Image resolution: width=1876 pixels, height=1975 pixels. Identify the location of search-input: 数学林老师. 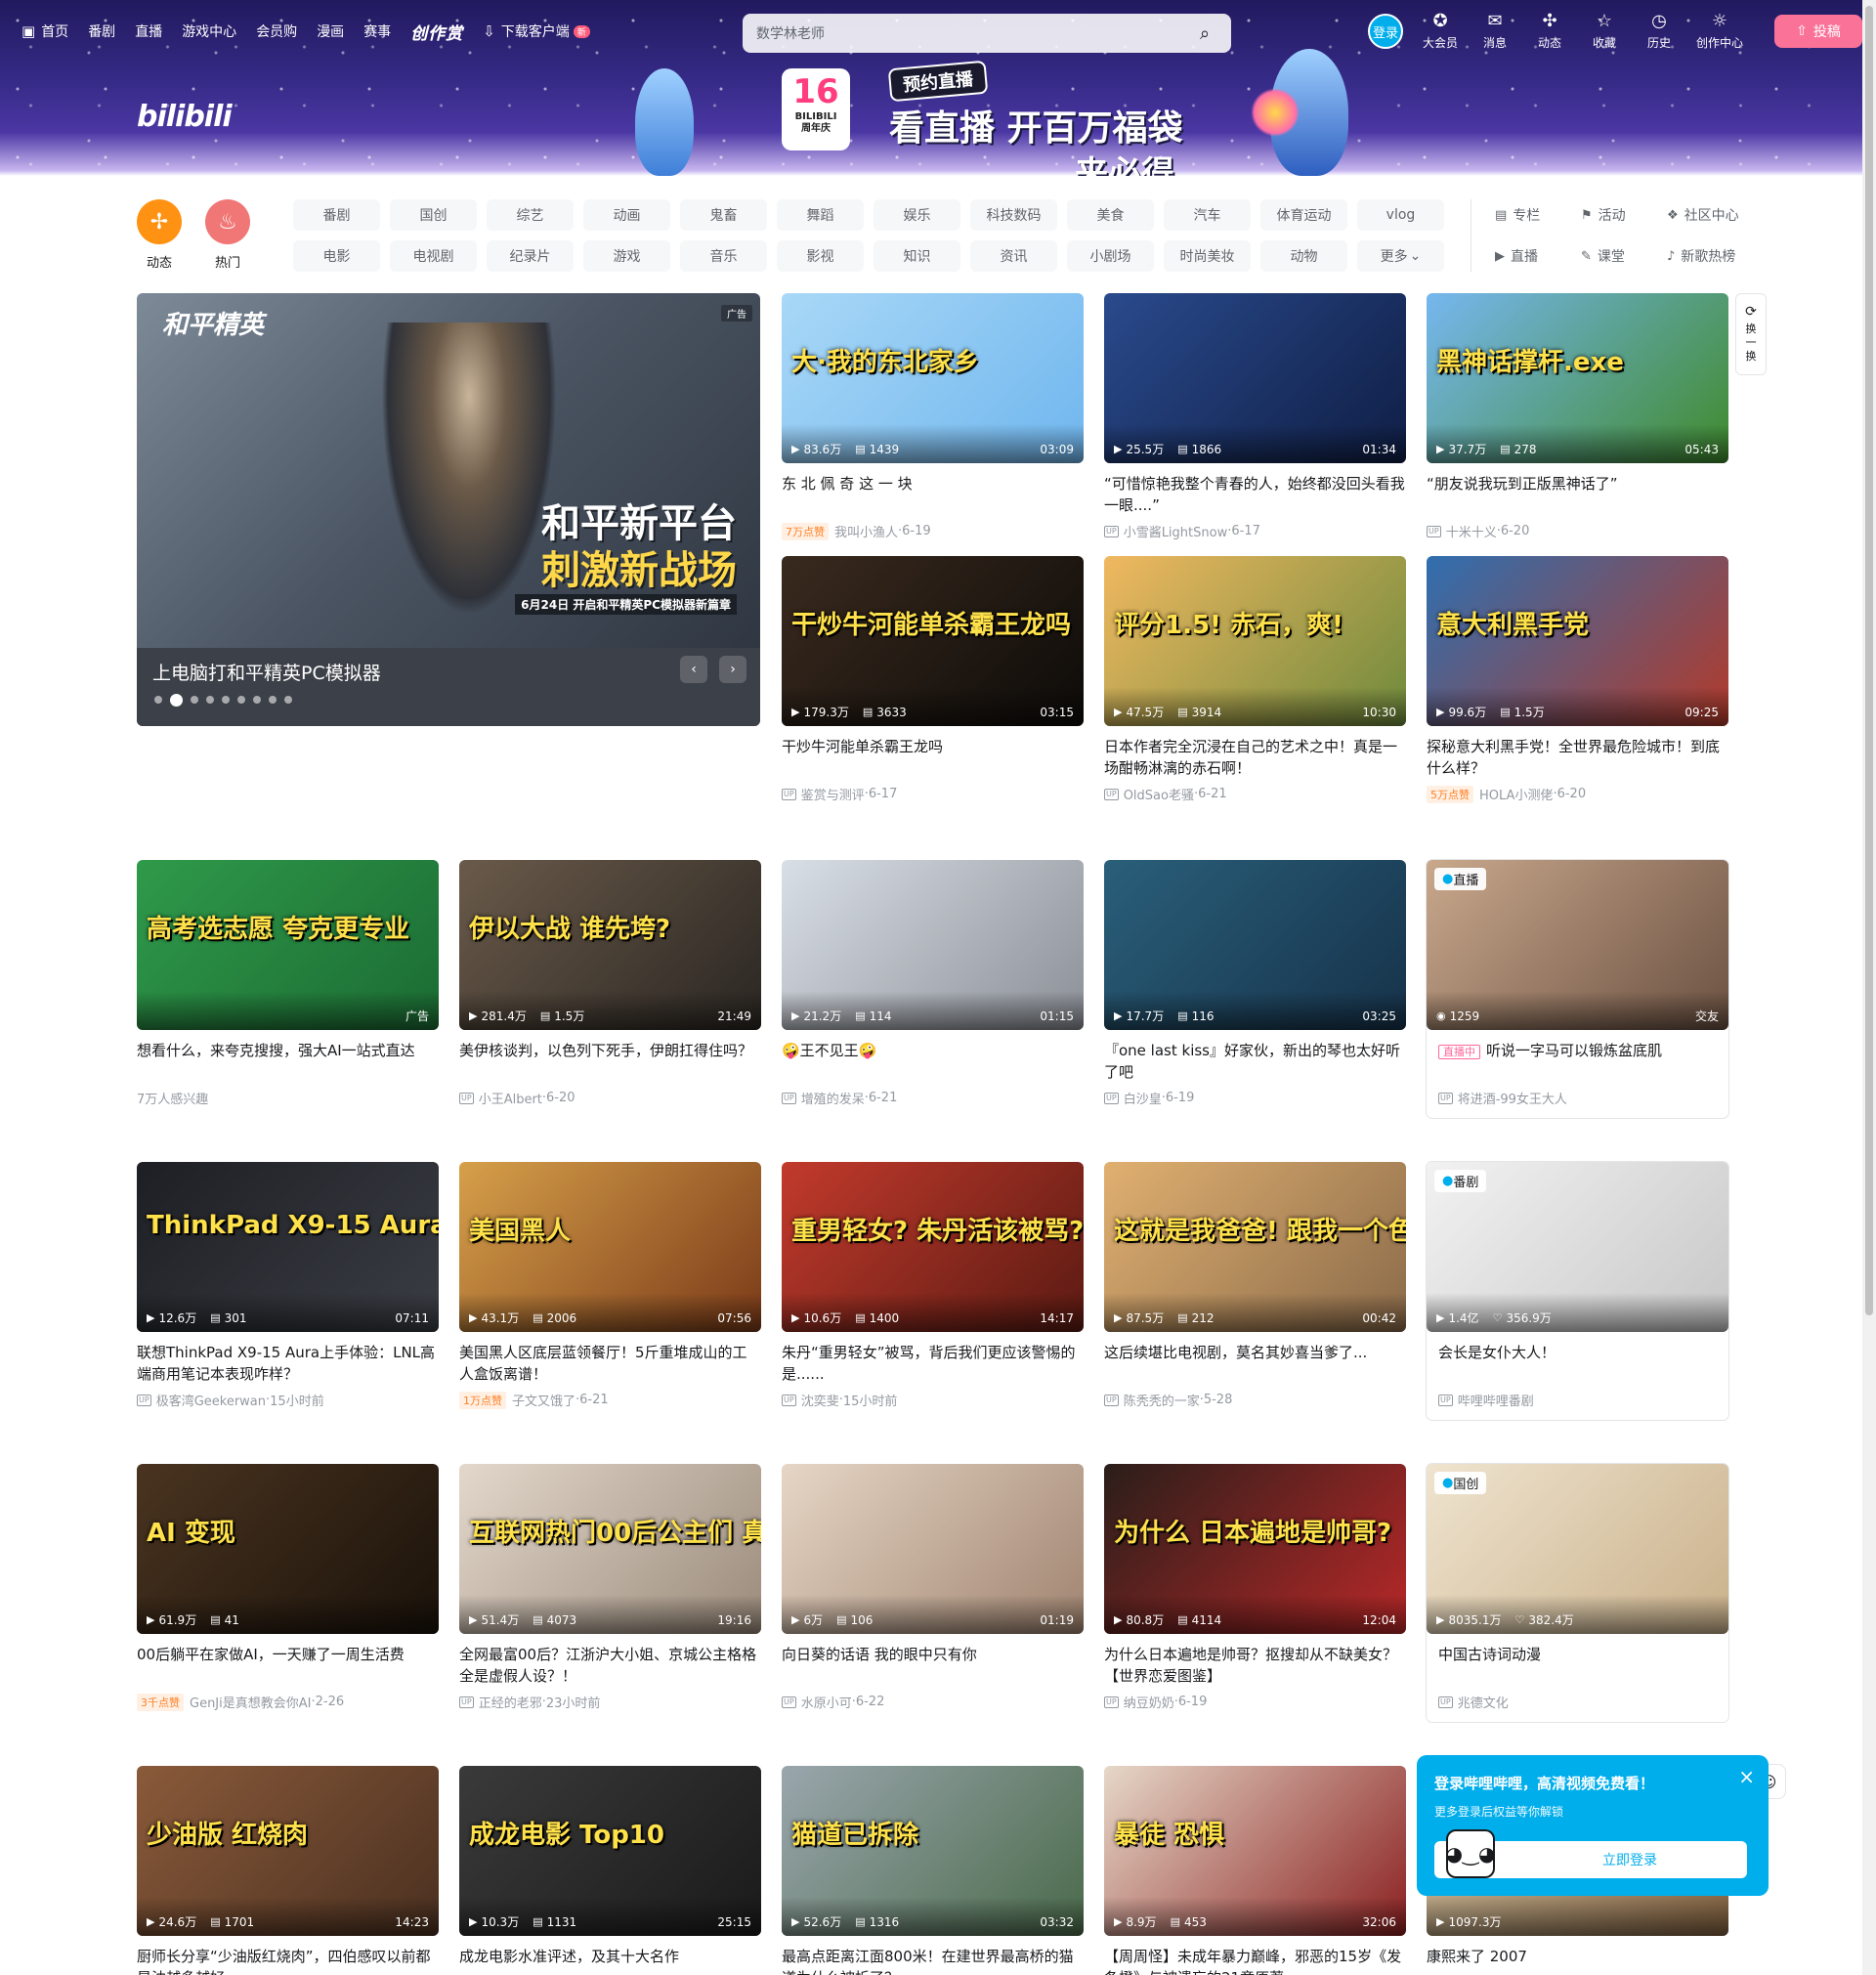
(974, 33).